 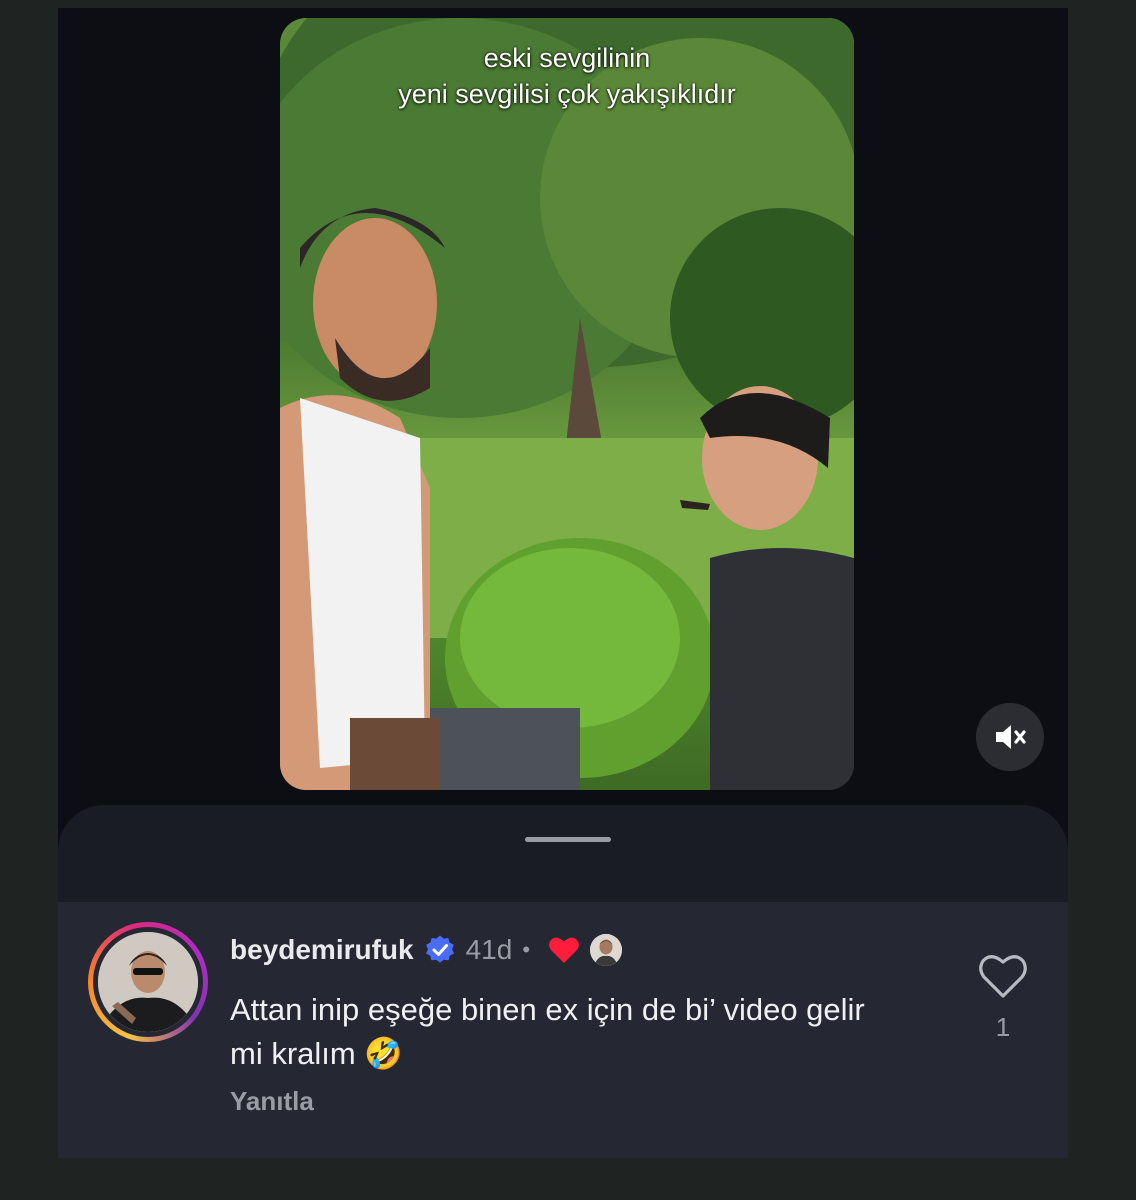 I want to click on creator-liked-heart-icon, so click(x=564, y=950).